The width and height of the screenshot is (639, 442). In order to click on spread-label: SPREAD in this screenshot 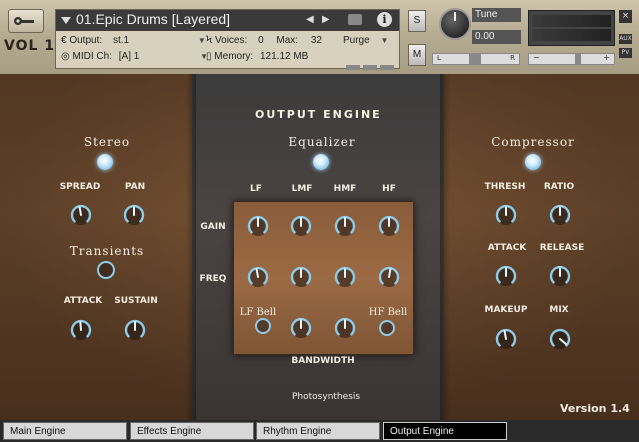, I will do `click(80, 187)`.